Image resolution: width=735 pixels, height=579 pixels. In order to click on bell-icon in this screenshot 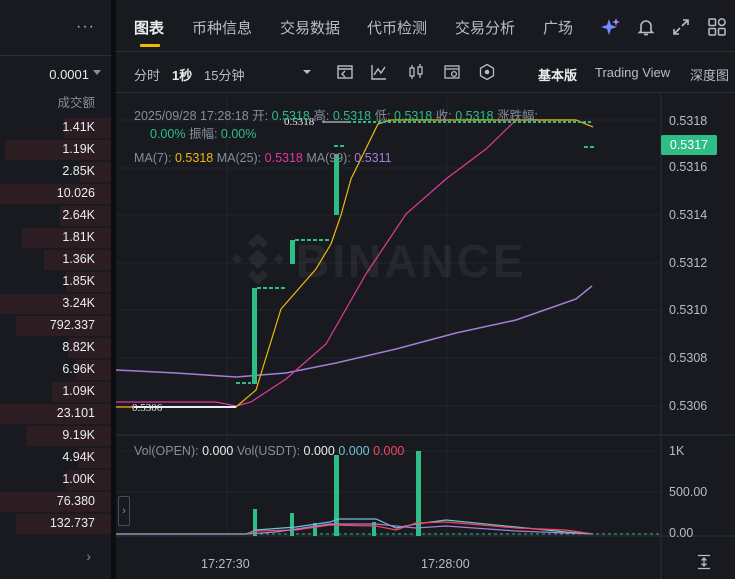, I will do `click(646, 27)`.